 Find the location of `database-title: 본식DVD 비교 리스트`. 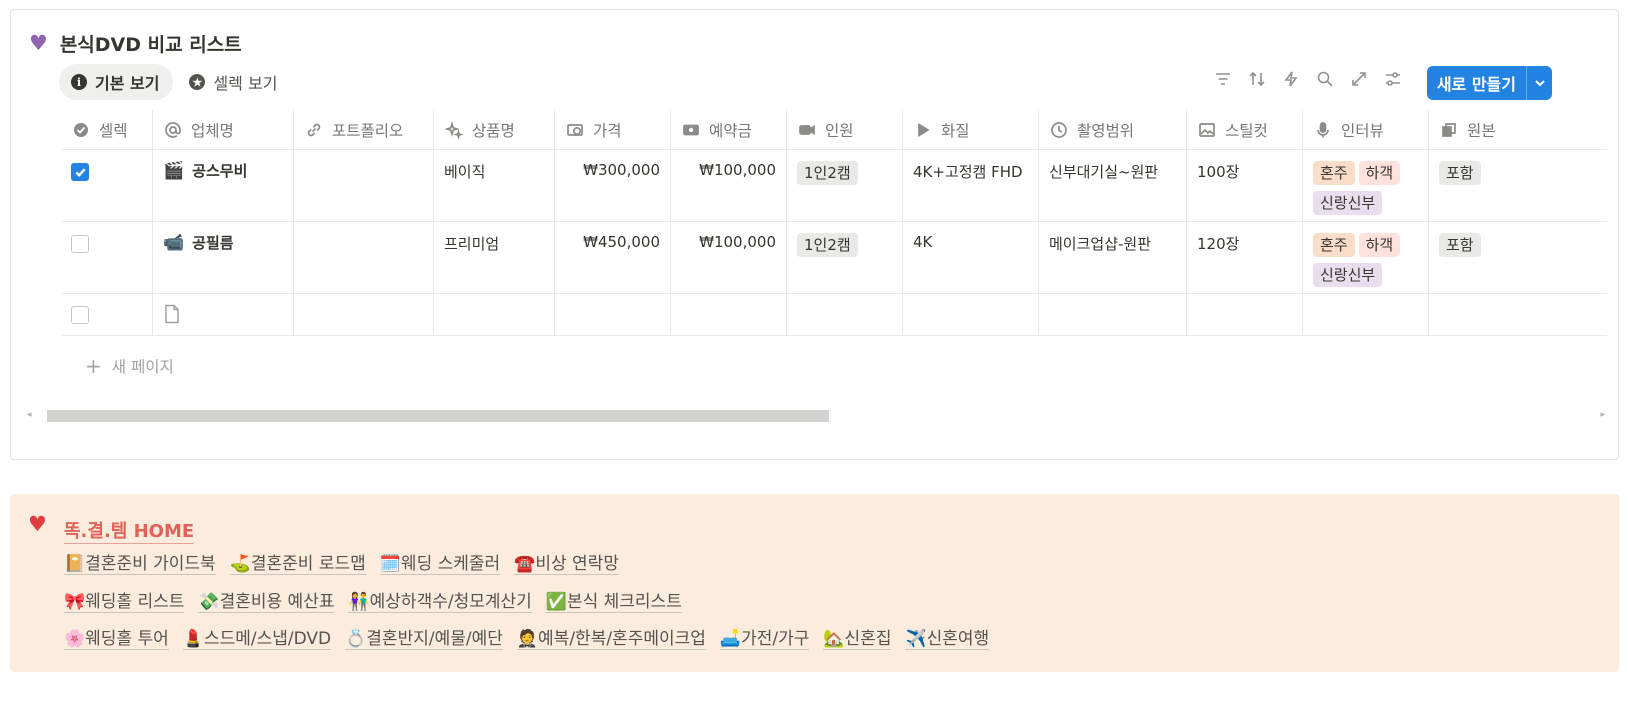

database-title: 본식DVD 비교 리스트 is located at coordinates (151, 43).